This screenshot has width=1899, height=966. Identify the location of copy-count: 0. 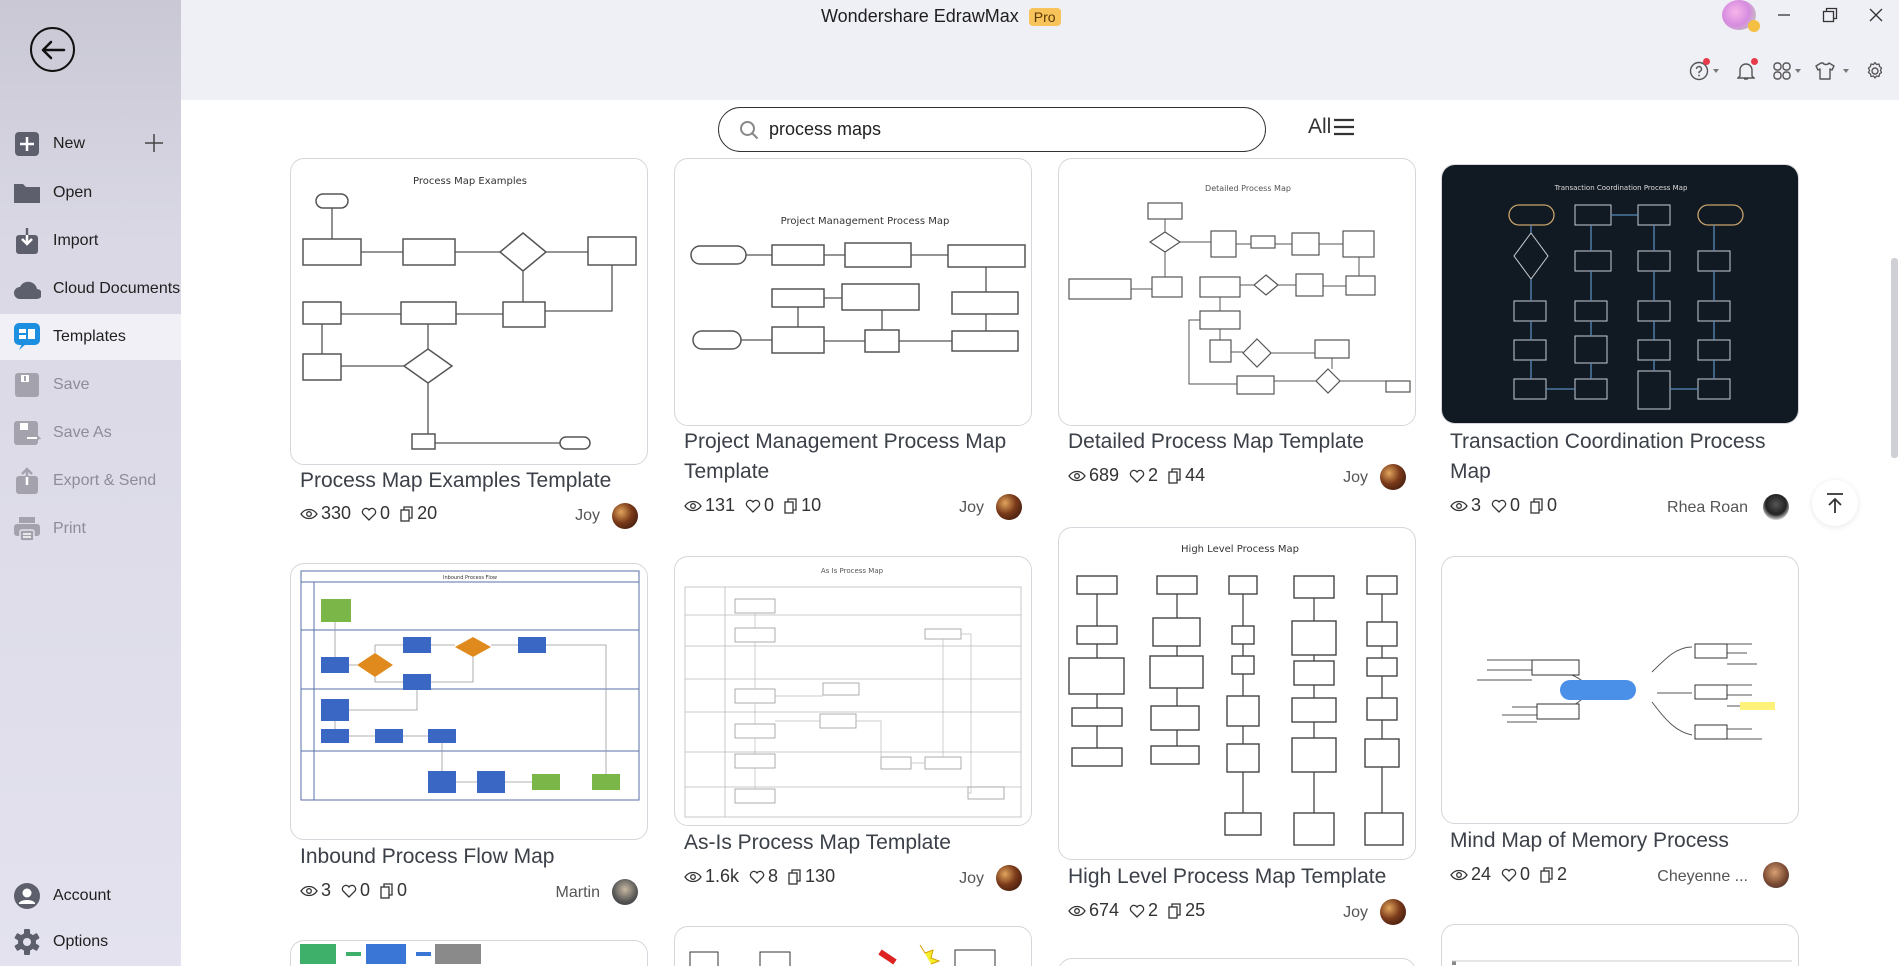
(1552, 505).